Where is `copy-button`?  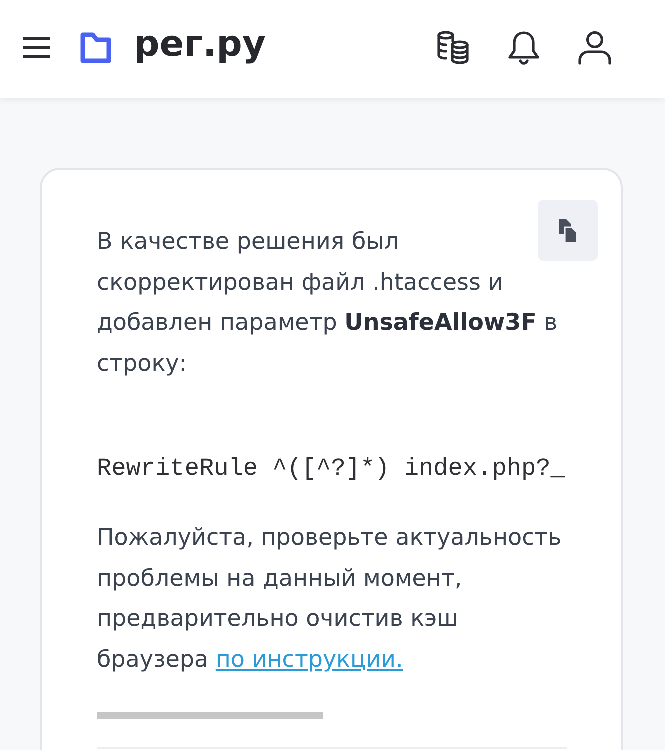
copy-button is located at coordinates (568, 230).